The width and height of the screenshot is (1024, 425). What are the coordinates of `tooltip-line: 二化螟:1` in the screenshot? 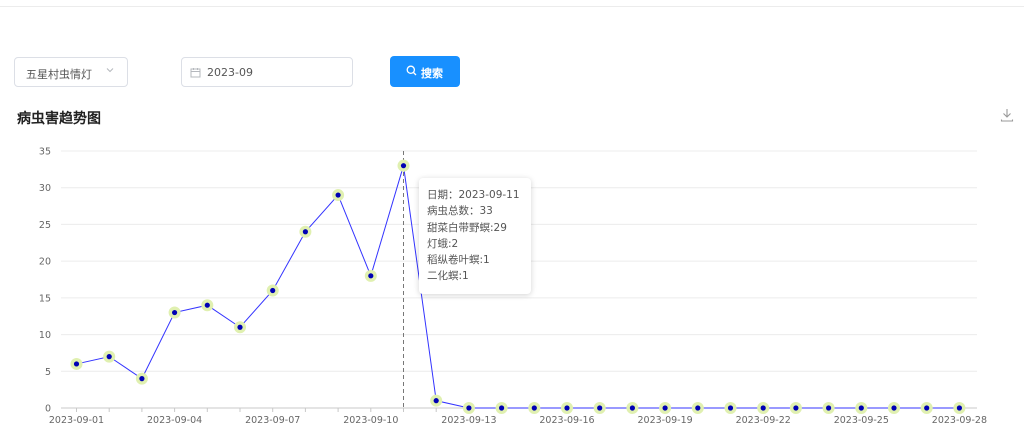 It's located at (448, 276).